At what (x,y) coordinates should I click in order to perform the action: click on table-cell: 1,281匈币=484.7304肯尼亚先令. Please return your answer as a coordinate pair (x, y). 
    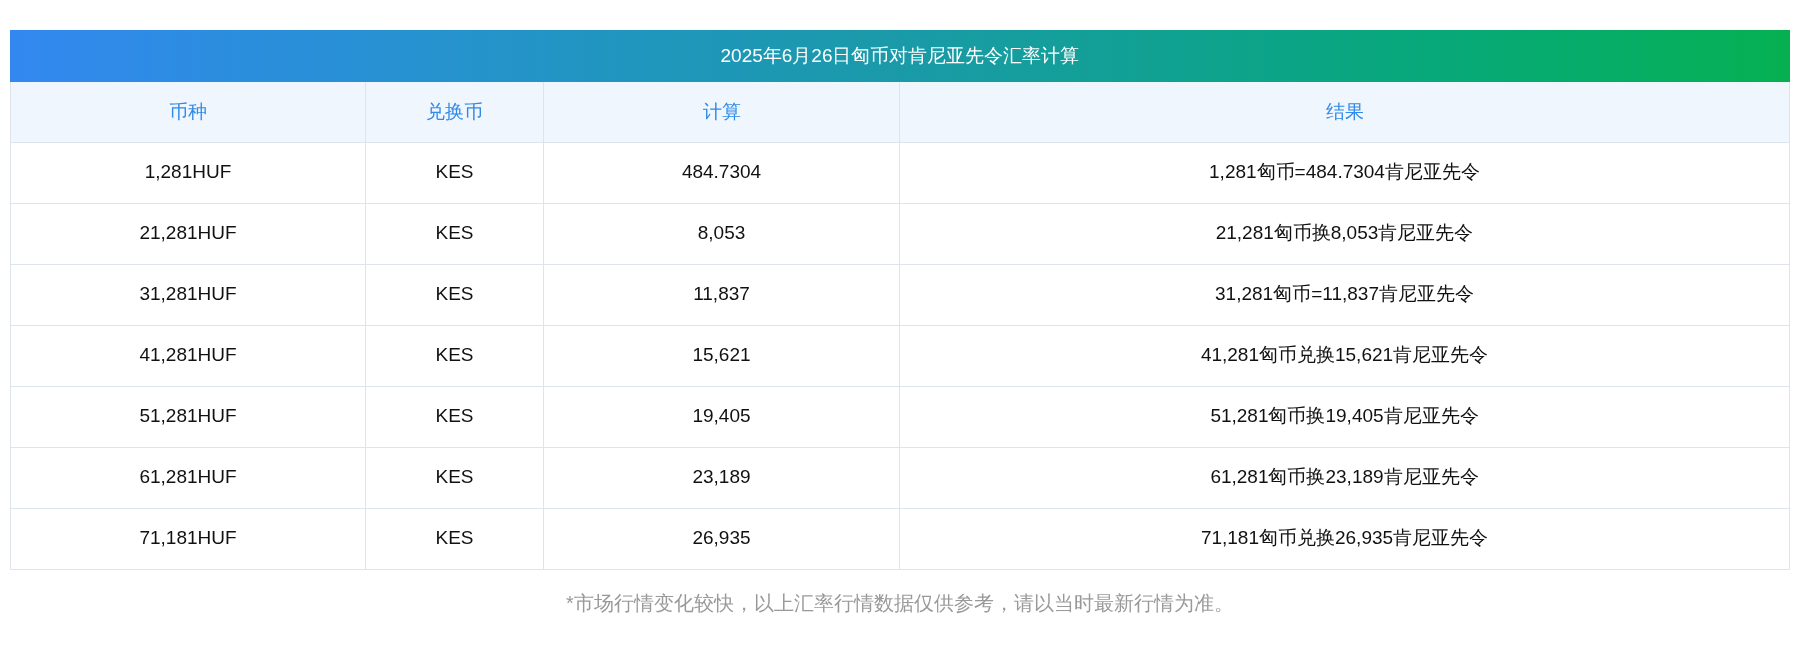
    Looking at the image, I should click on (1344, 172).